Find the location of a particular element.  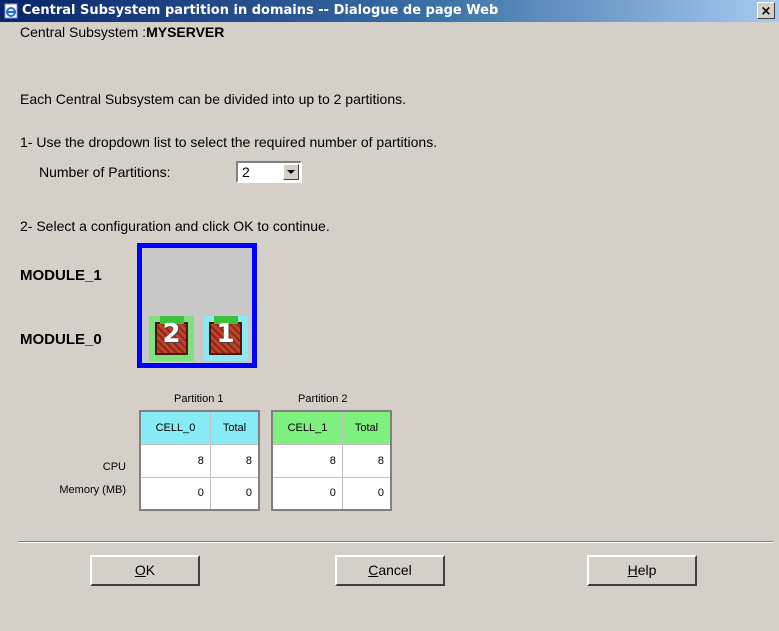

ok-accelerator: O is located at coordinates (140, 570).